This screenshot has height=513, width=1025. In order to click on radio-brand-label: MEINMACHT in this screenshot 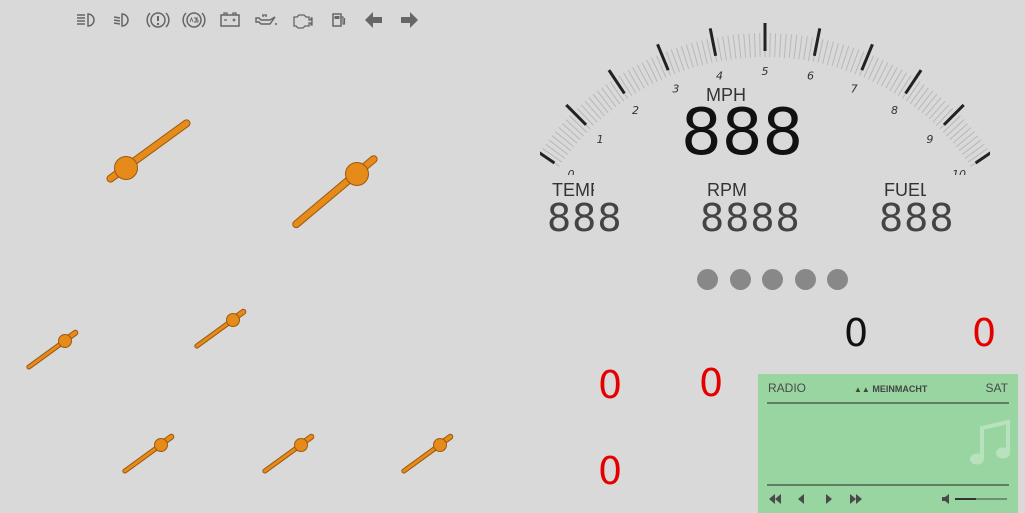, I will do `click(900, 389)`.